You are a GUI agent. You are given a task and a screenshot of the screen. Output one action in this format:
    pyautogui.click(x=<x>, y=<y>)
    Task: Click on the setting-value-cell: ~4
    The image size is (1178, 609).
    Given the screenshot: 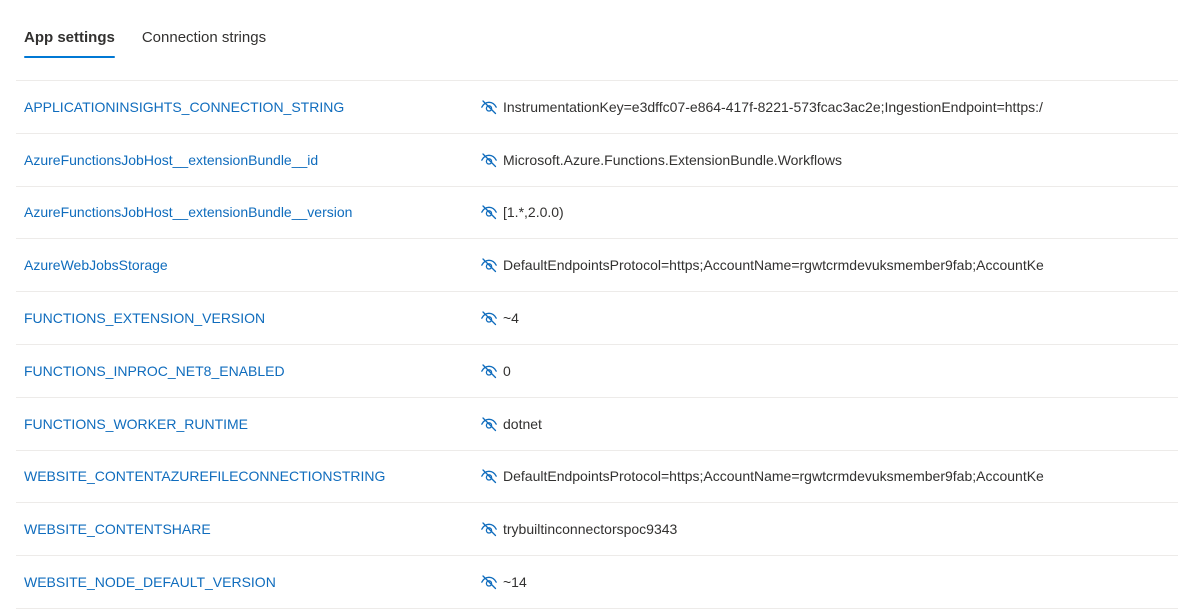 What is the action you would take?
    pyautogui.click(x=774, y=318)
    